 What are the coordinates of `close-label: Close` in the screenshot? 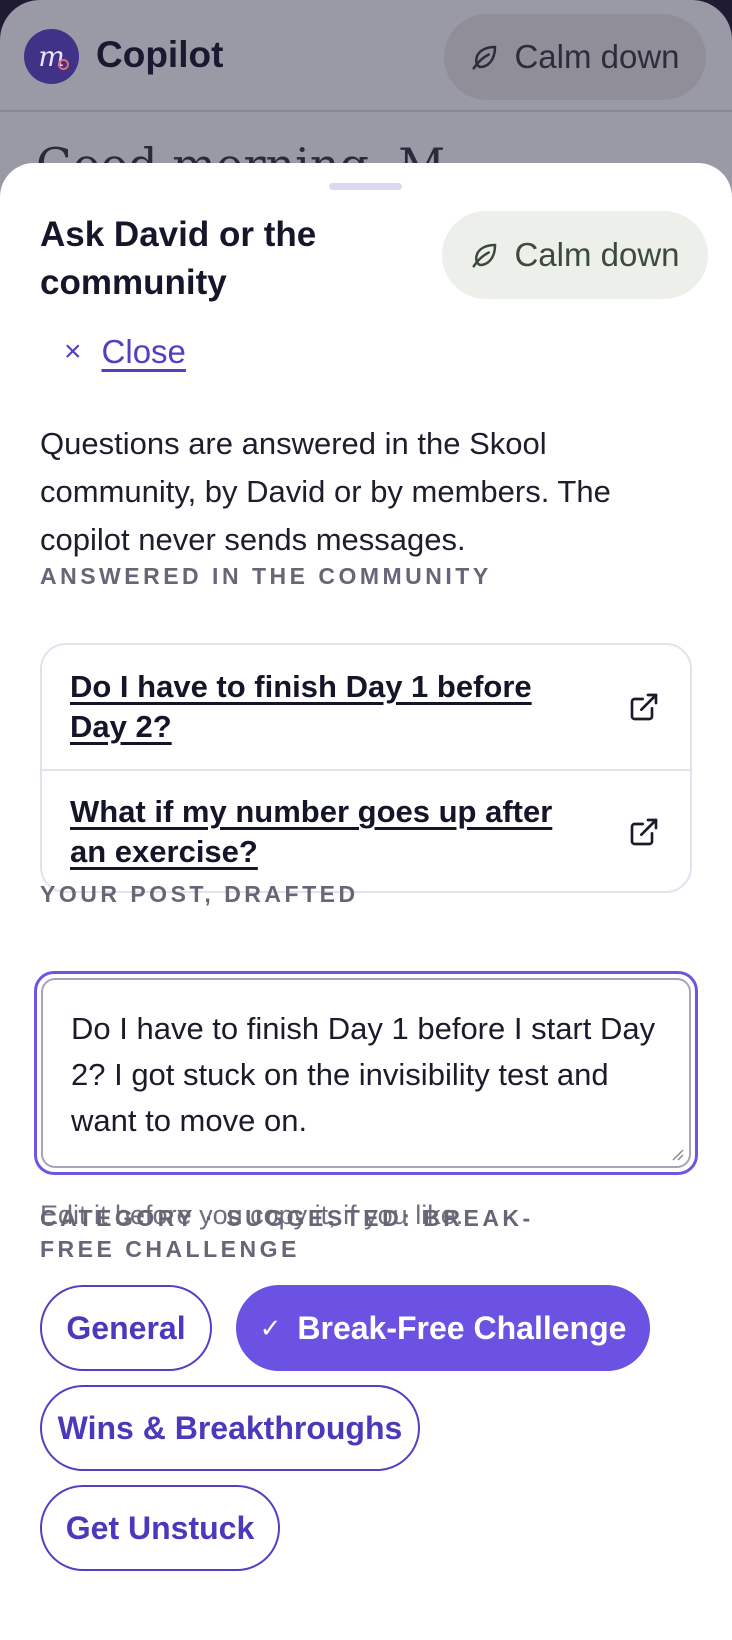 It's located at (143, 351).